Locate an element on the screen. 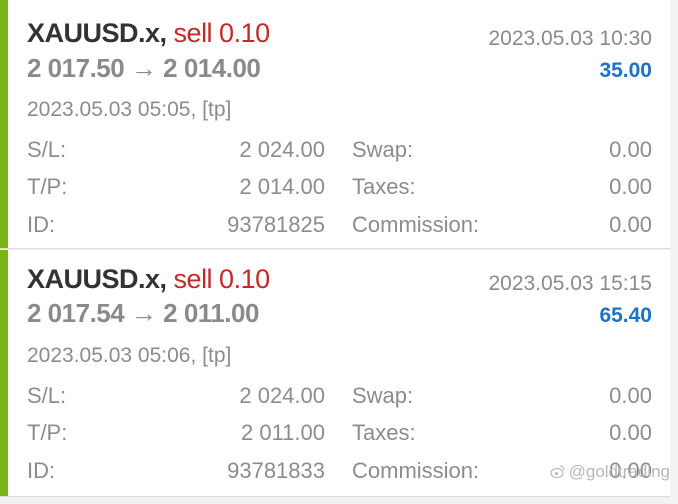 Image resolution: width=678 pixels, height=504 pixels. watermark-text: @goldtrading is located at coordinates (619, 471).